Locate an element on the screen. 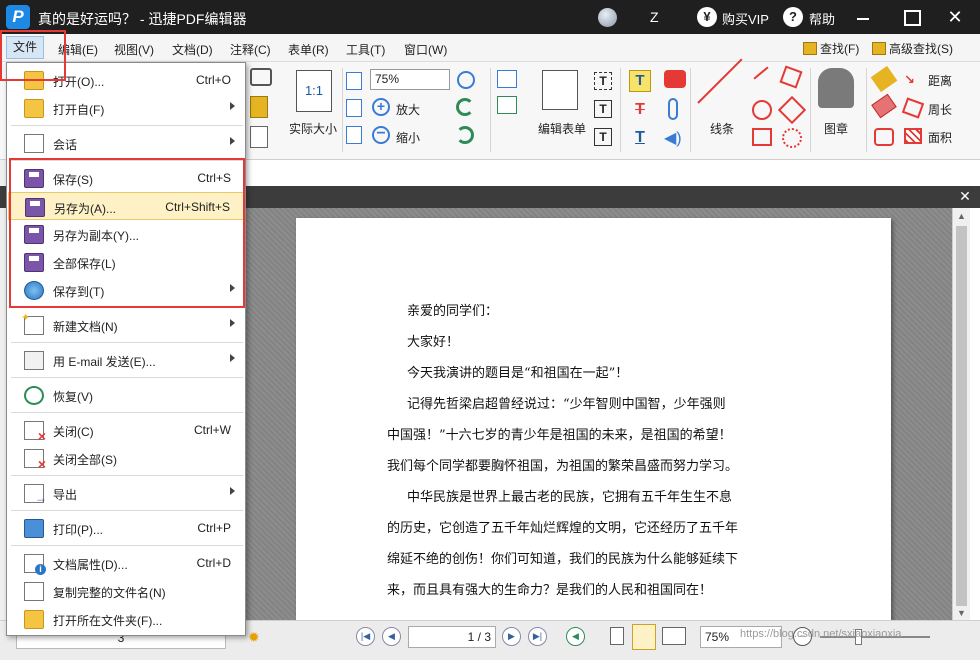  scroll-down-icon: ▼ is located at coordinates (961, 613).